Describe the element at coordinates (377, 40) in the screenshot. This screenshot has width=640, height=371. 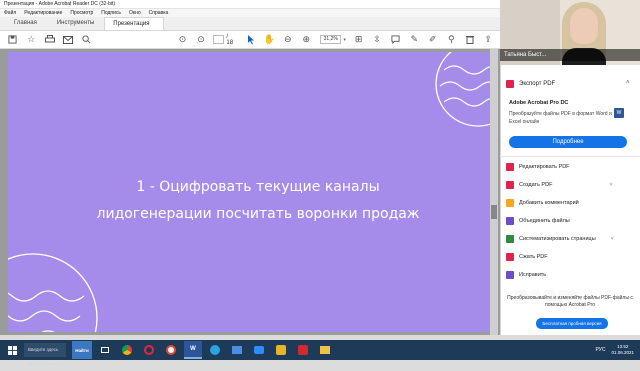
I see `scroll-mode-icon: ⇳` at that location.